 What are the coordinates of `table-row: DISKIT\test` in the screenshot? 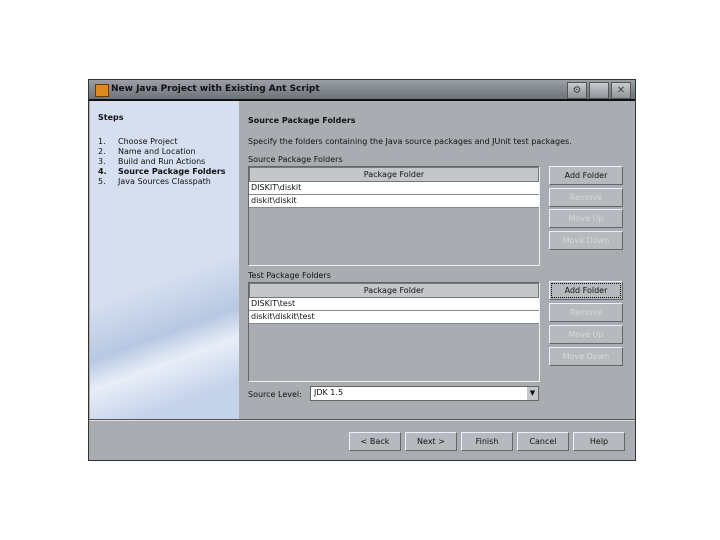 It's located at (394, 304).